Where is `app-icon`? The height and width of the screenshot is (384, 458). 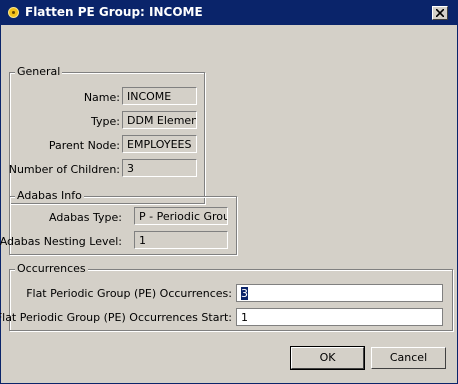 app-icon is located at coordinates (13, 12).